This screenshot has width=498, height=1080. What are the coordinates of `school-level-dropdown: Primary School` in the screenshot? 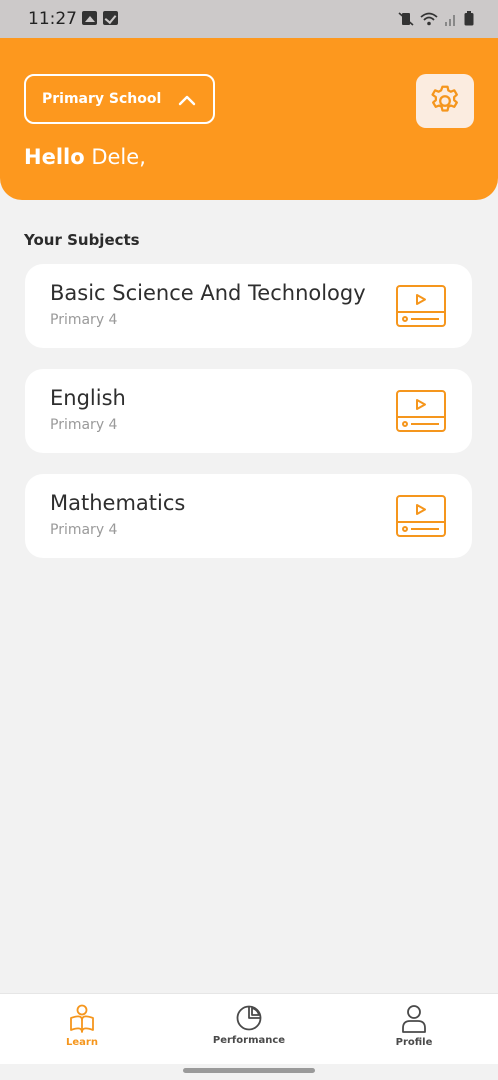 It's located at (119, 99).